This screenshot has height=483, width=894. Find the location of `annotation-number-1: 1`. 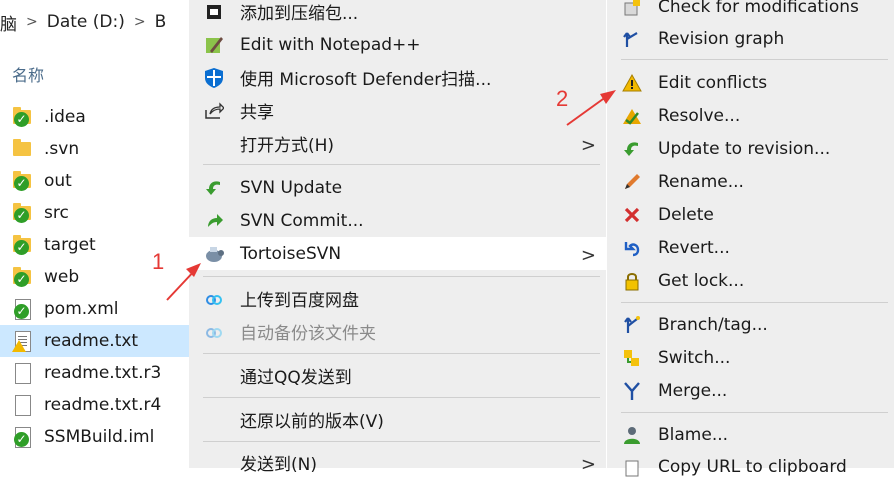

annotation-number-1: 1 is located at coordinates (158, 261).